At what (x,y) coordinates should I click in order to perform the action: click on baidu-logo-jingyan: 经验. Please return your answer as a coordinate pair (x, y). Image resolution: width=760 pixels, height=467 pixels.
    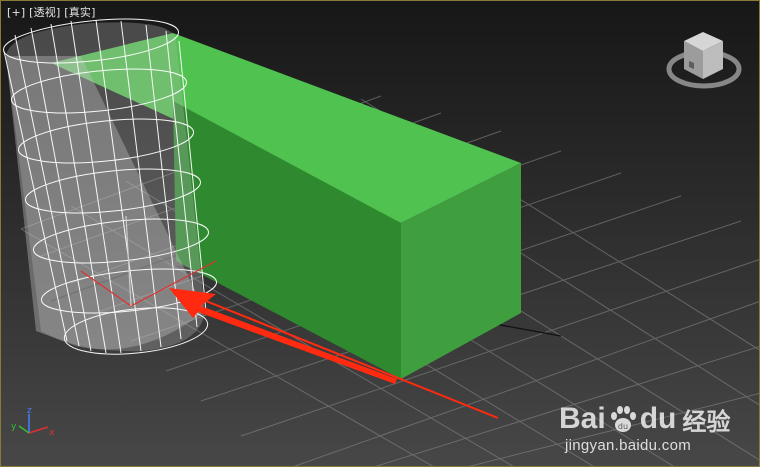
    Looking at the image, I should click on (706, 421).